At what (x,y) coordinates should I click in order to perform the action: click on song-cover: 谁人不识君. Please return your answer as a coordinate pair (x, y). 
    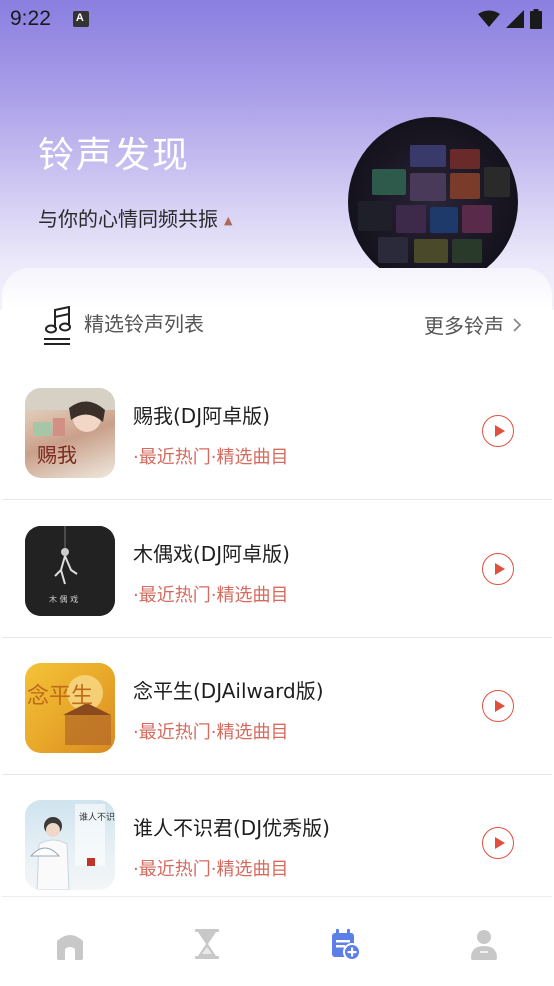
    Looking at the image, I should click on (70, 845).